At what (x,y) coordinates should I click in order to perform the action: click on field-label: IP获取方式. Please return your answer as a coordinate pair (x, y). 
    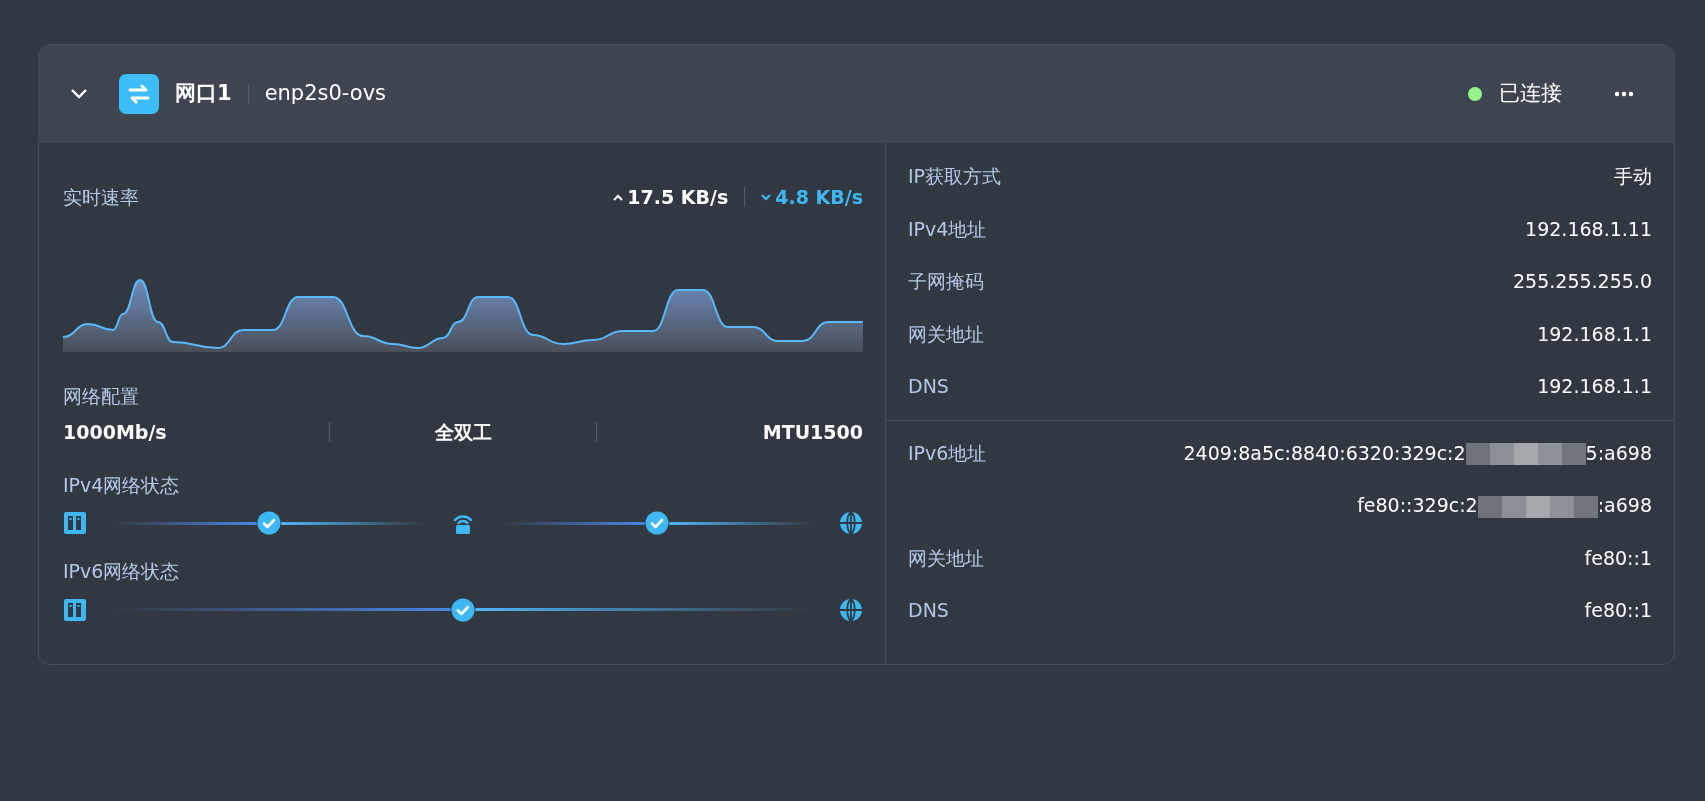
    Looking at the image, I should click on (955, 176).